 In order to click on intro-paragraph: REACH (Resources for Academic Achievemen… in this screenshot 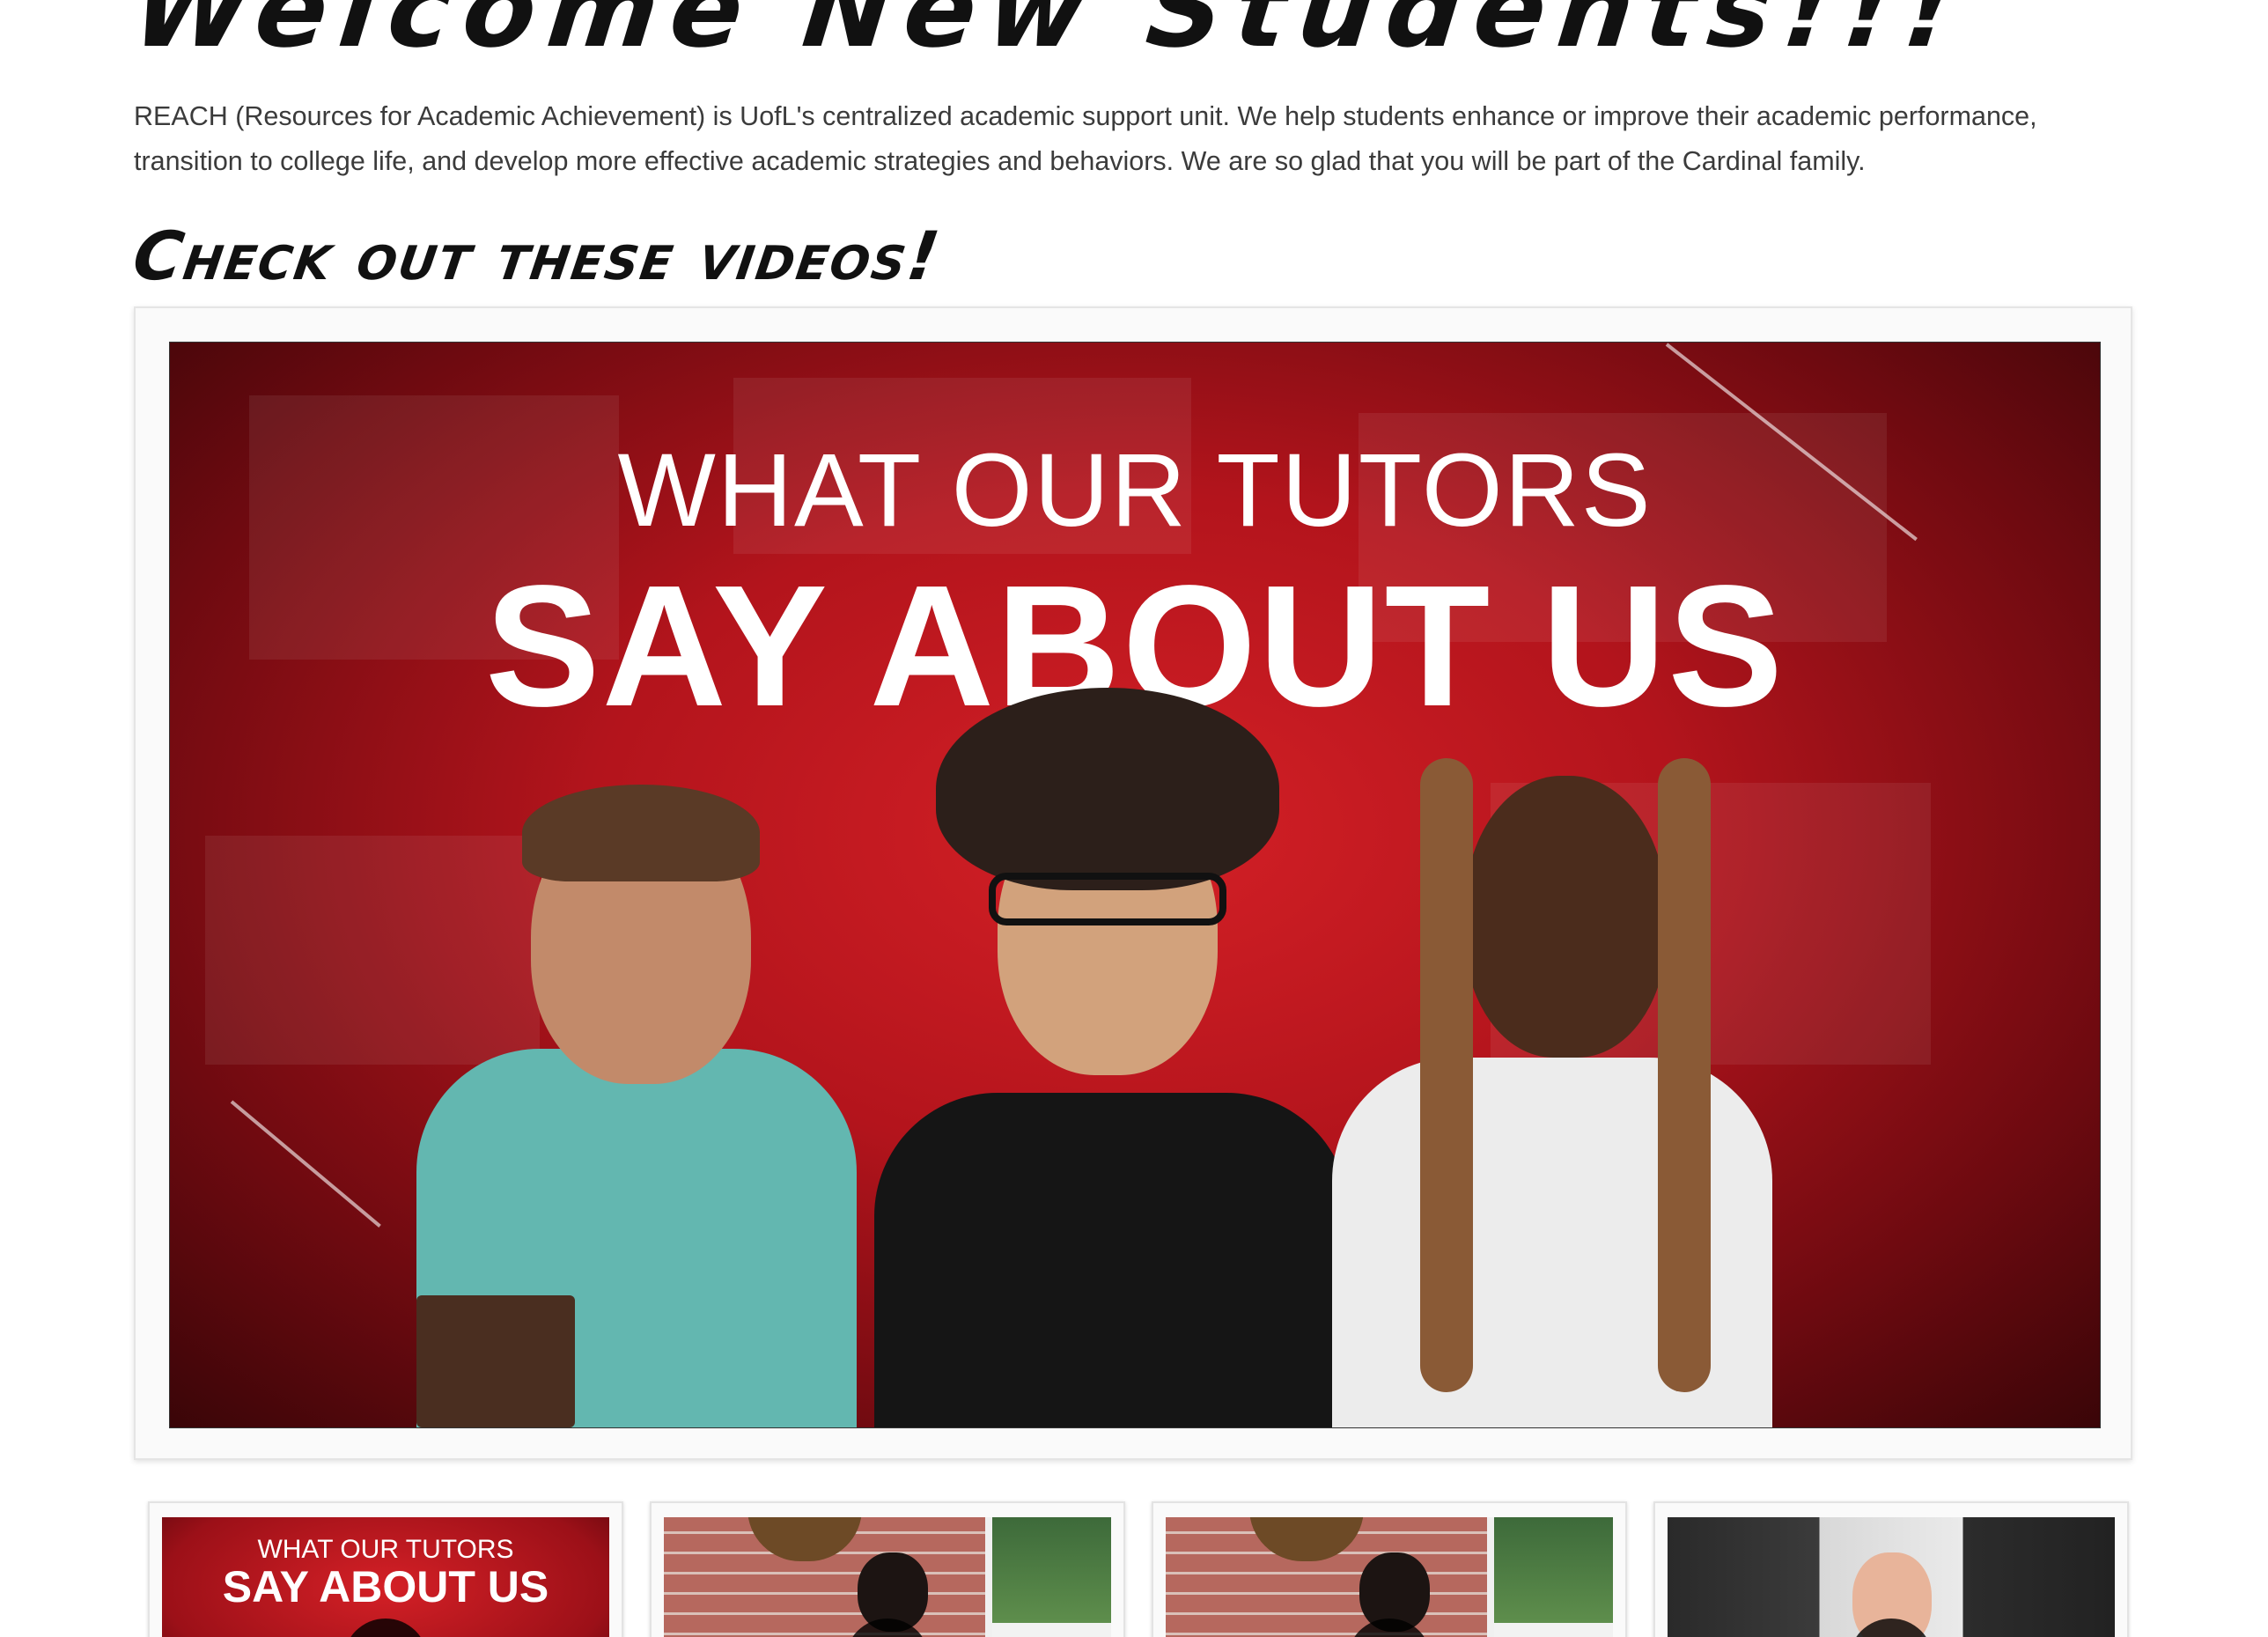, I will do `click(1085, 138)`.